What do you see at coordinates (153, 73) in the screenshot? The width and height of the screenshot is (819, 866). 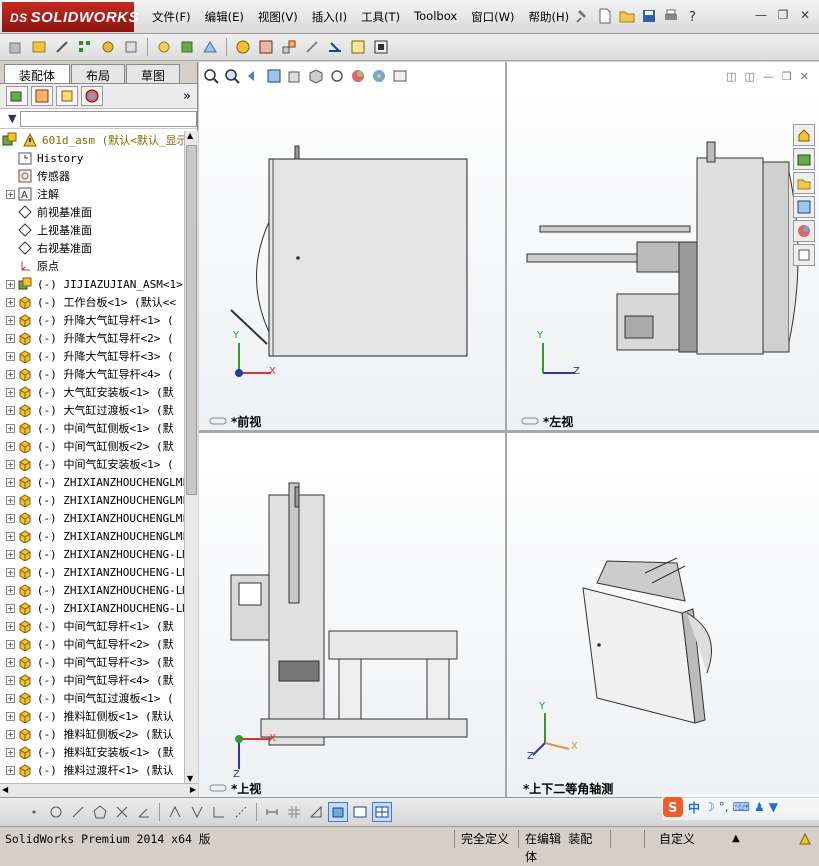 I see `tab-sketch: 草图` at bounding box center [153, 73].